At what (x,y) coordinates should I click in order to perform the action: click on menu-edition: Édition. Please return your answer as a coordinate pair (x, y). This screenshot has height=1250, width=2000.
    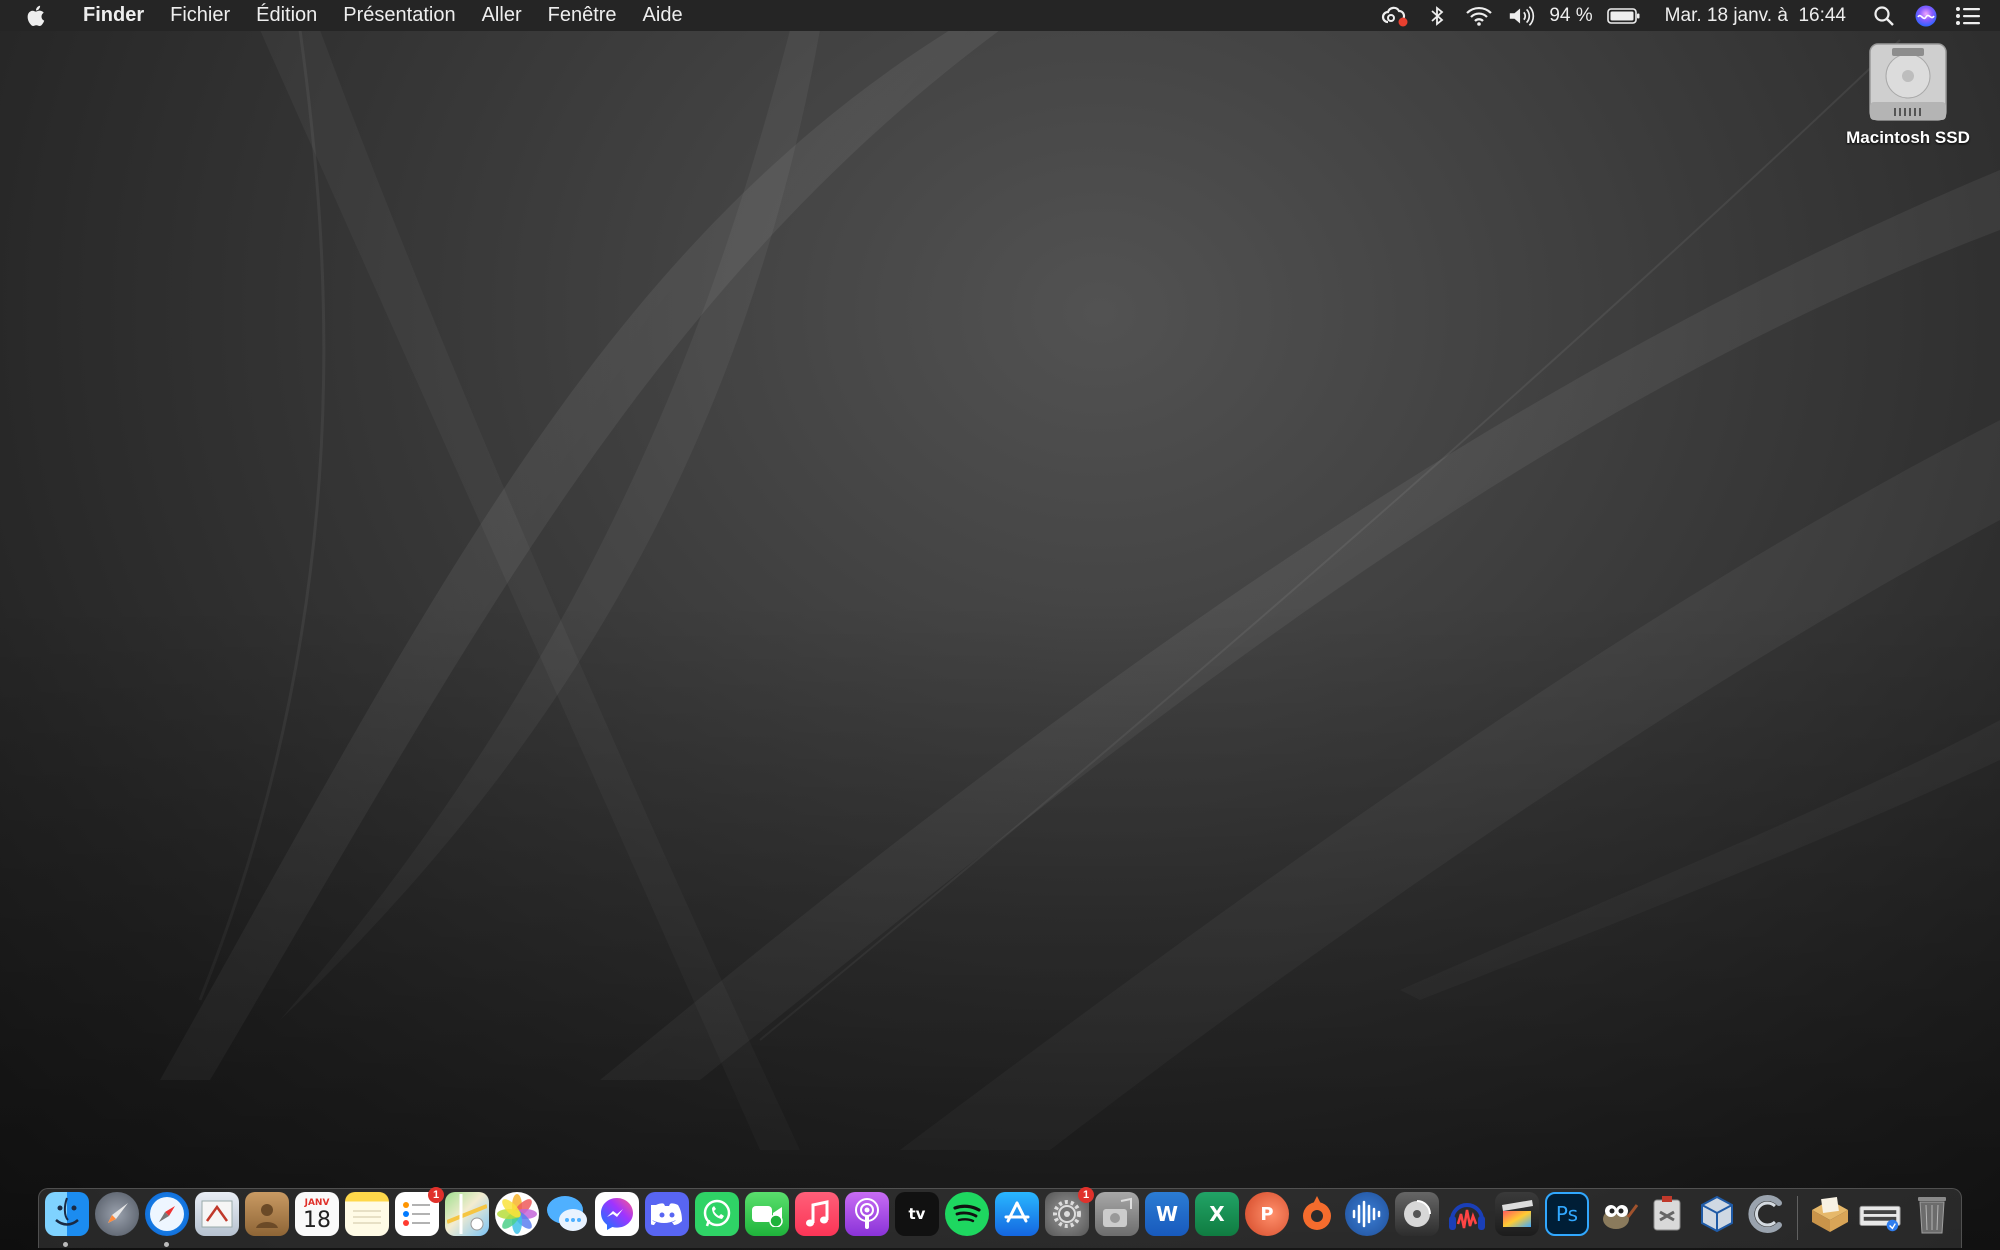
    Looking at the image, I should click on (286, 15).